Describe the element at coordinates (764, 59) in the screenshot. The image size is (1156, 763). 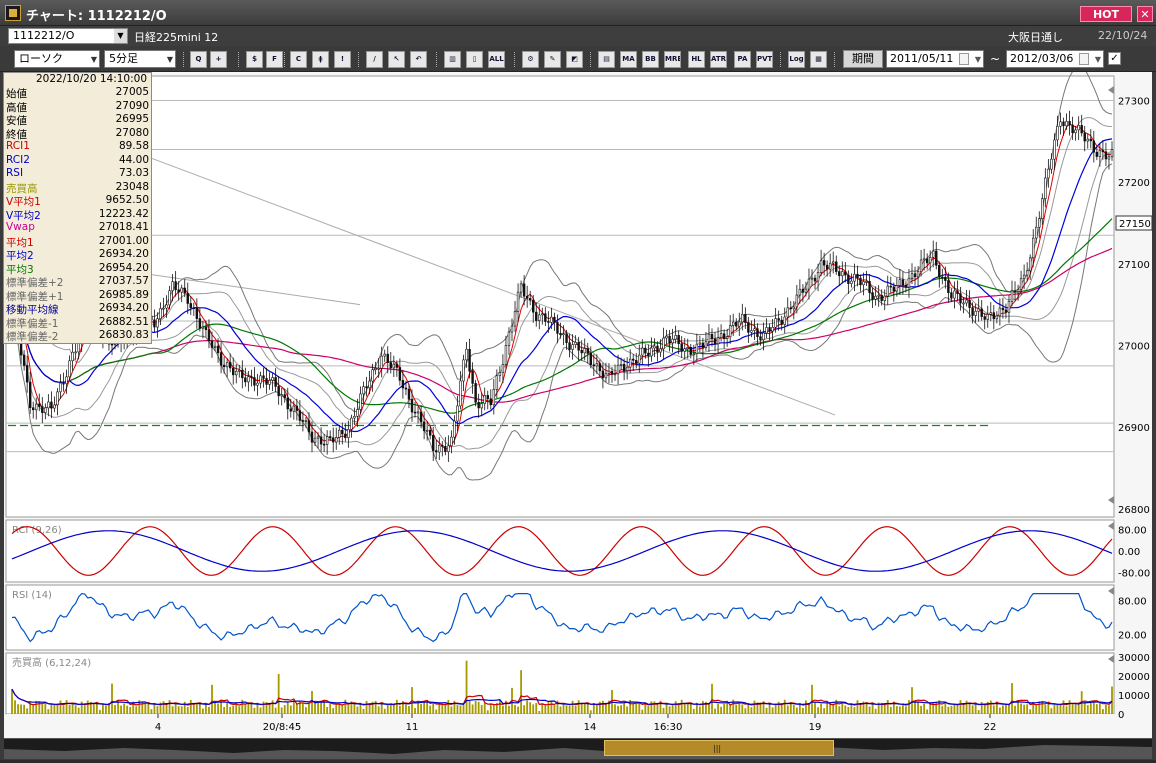
I see `pvt-icon: PVT` at that location.